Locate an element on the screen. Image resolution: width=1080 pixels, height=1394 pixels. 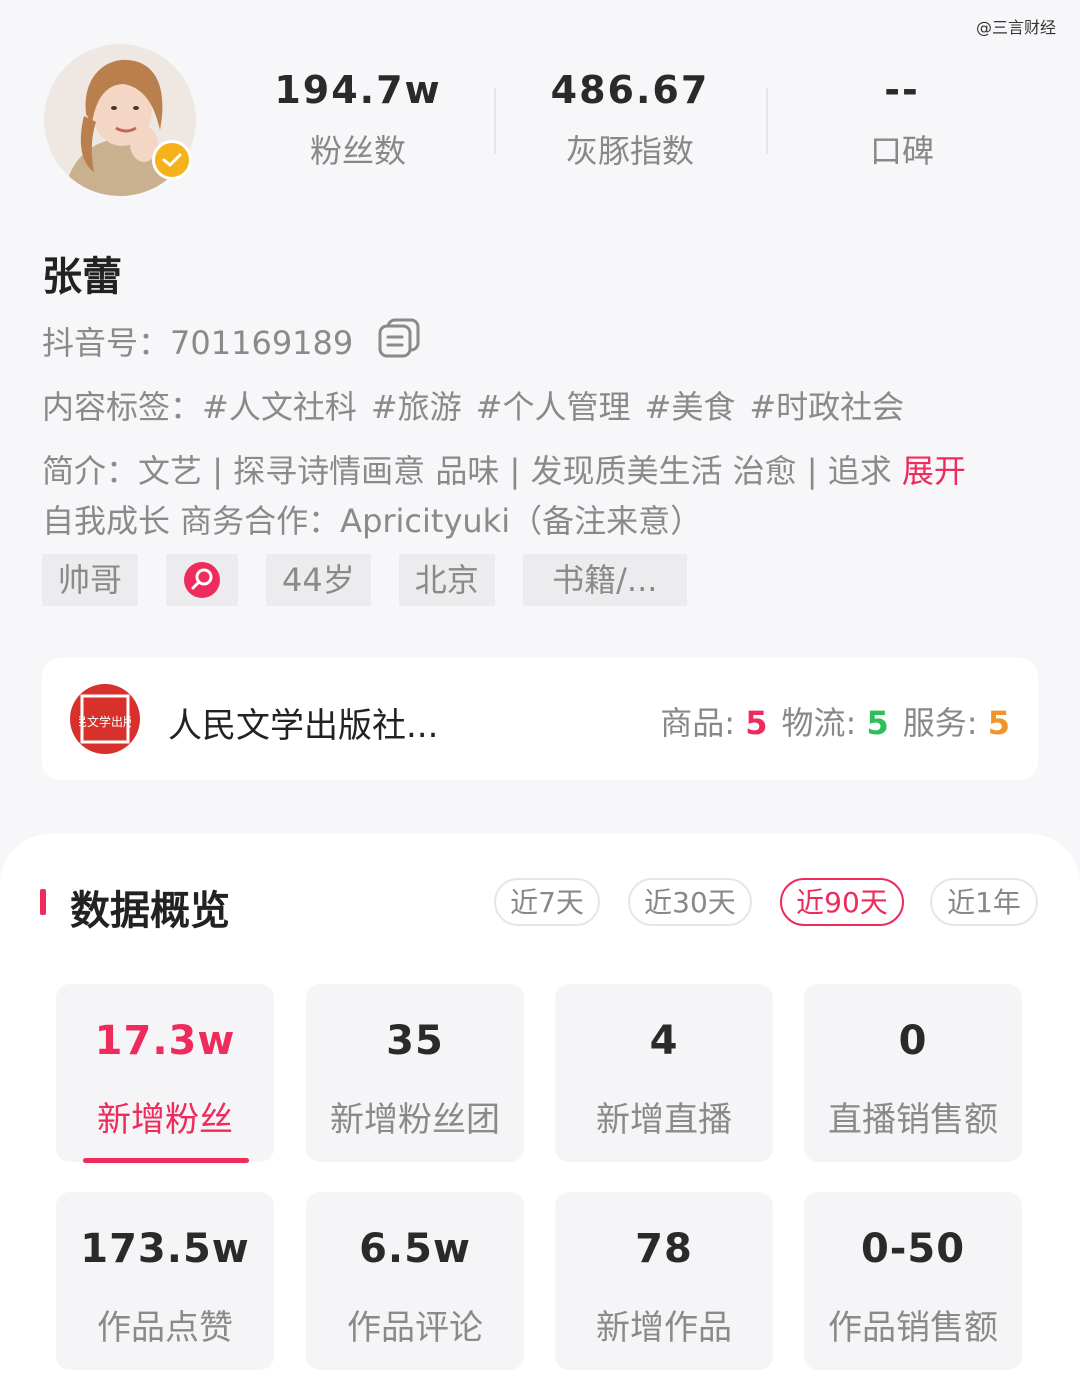
metric-label: 新增作品 is located at coordinates (664, 1328).